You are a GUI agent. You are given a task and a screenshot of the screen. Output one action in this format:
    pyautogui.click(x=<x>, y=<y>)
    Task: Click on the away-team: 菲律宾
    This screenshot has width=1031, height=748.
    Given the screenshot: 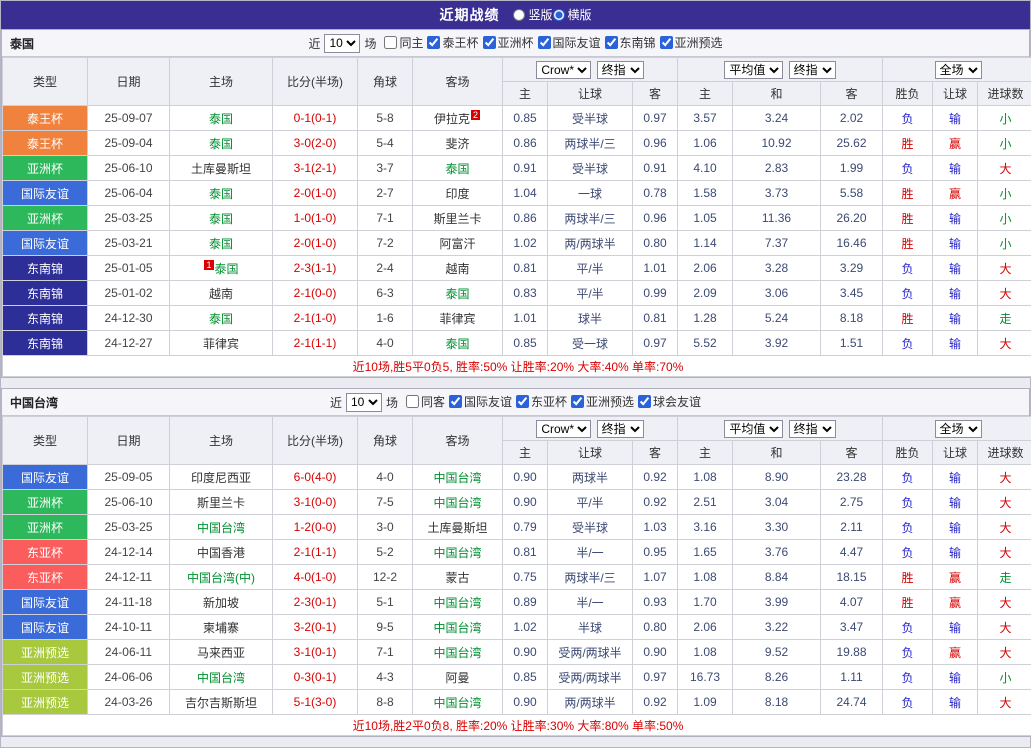 What is the action you would take?
    pyautogui.click(x=458, y=318)
    